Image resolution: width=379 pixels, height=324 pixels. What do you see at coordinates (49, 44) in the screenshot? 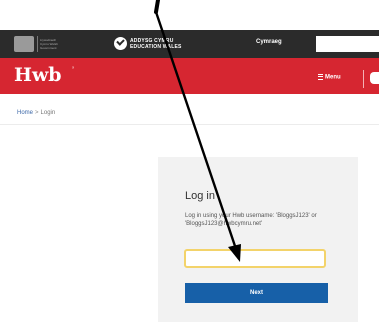
I see `gov-text: Llywodraeth Cymru Welsh Government` at bounding box center [49, 44].